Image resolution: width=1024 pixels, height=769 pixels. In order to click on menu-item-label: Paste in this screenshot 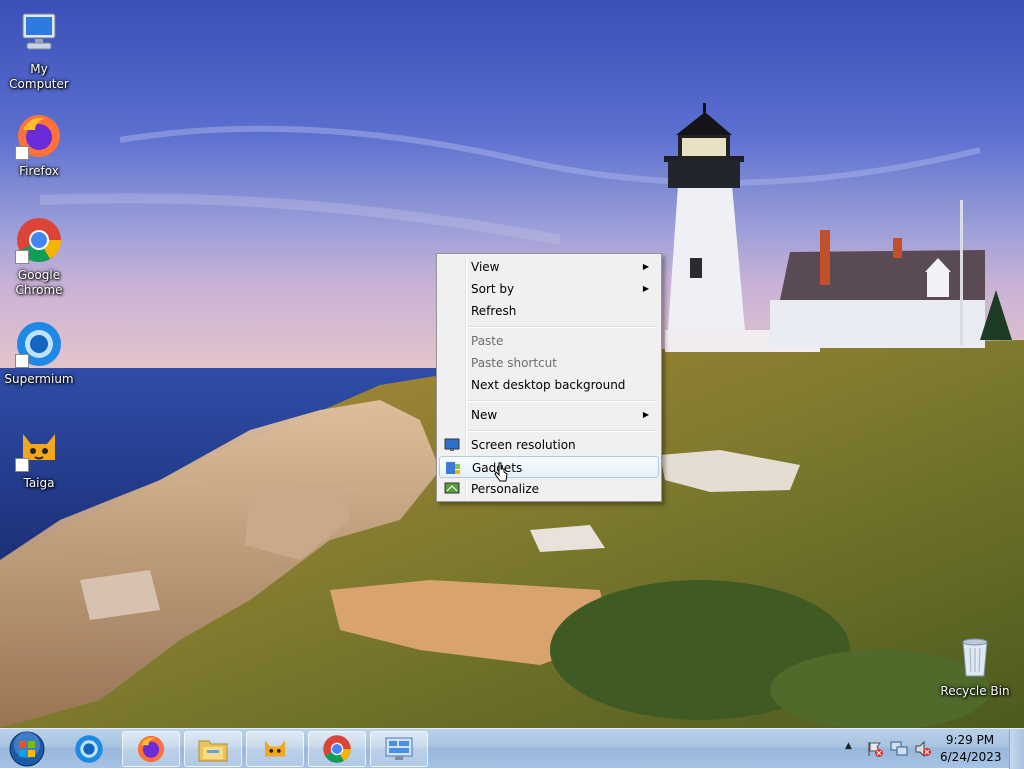, I will do `click(487, 341)`.